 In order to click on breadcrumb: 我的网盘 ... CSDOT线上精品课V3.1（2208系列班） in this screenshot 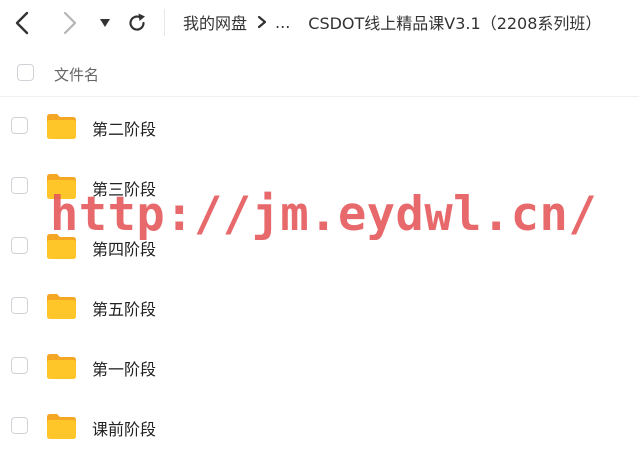, I will do `click(392, 22)`.